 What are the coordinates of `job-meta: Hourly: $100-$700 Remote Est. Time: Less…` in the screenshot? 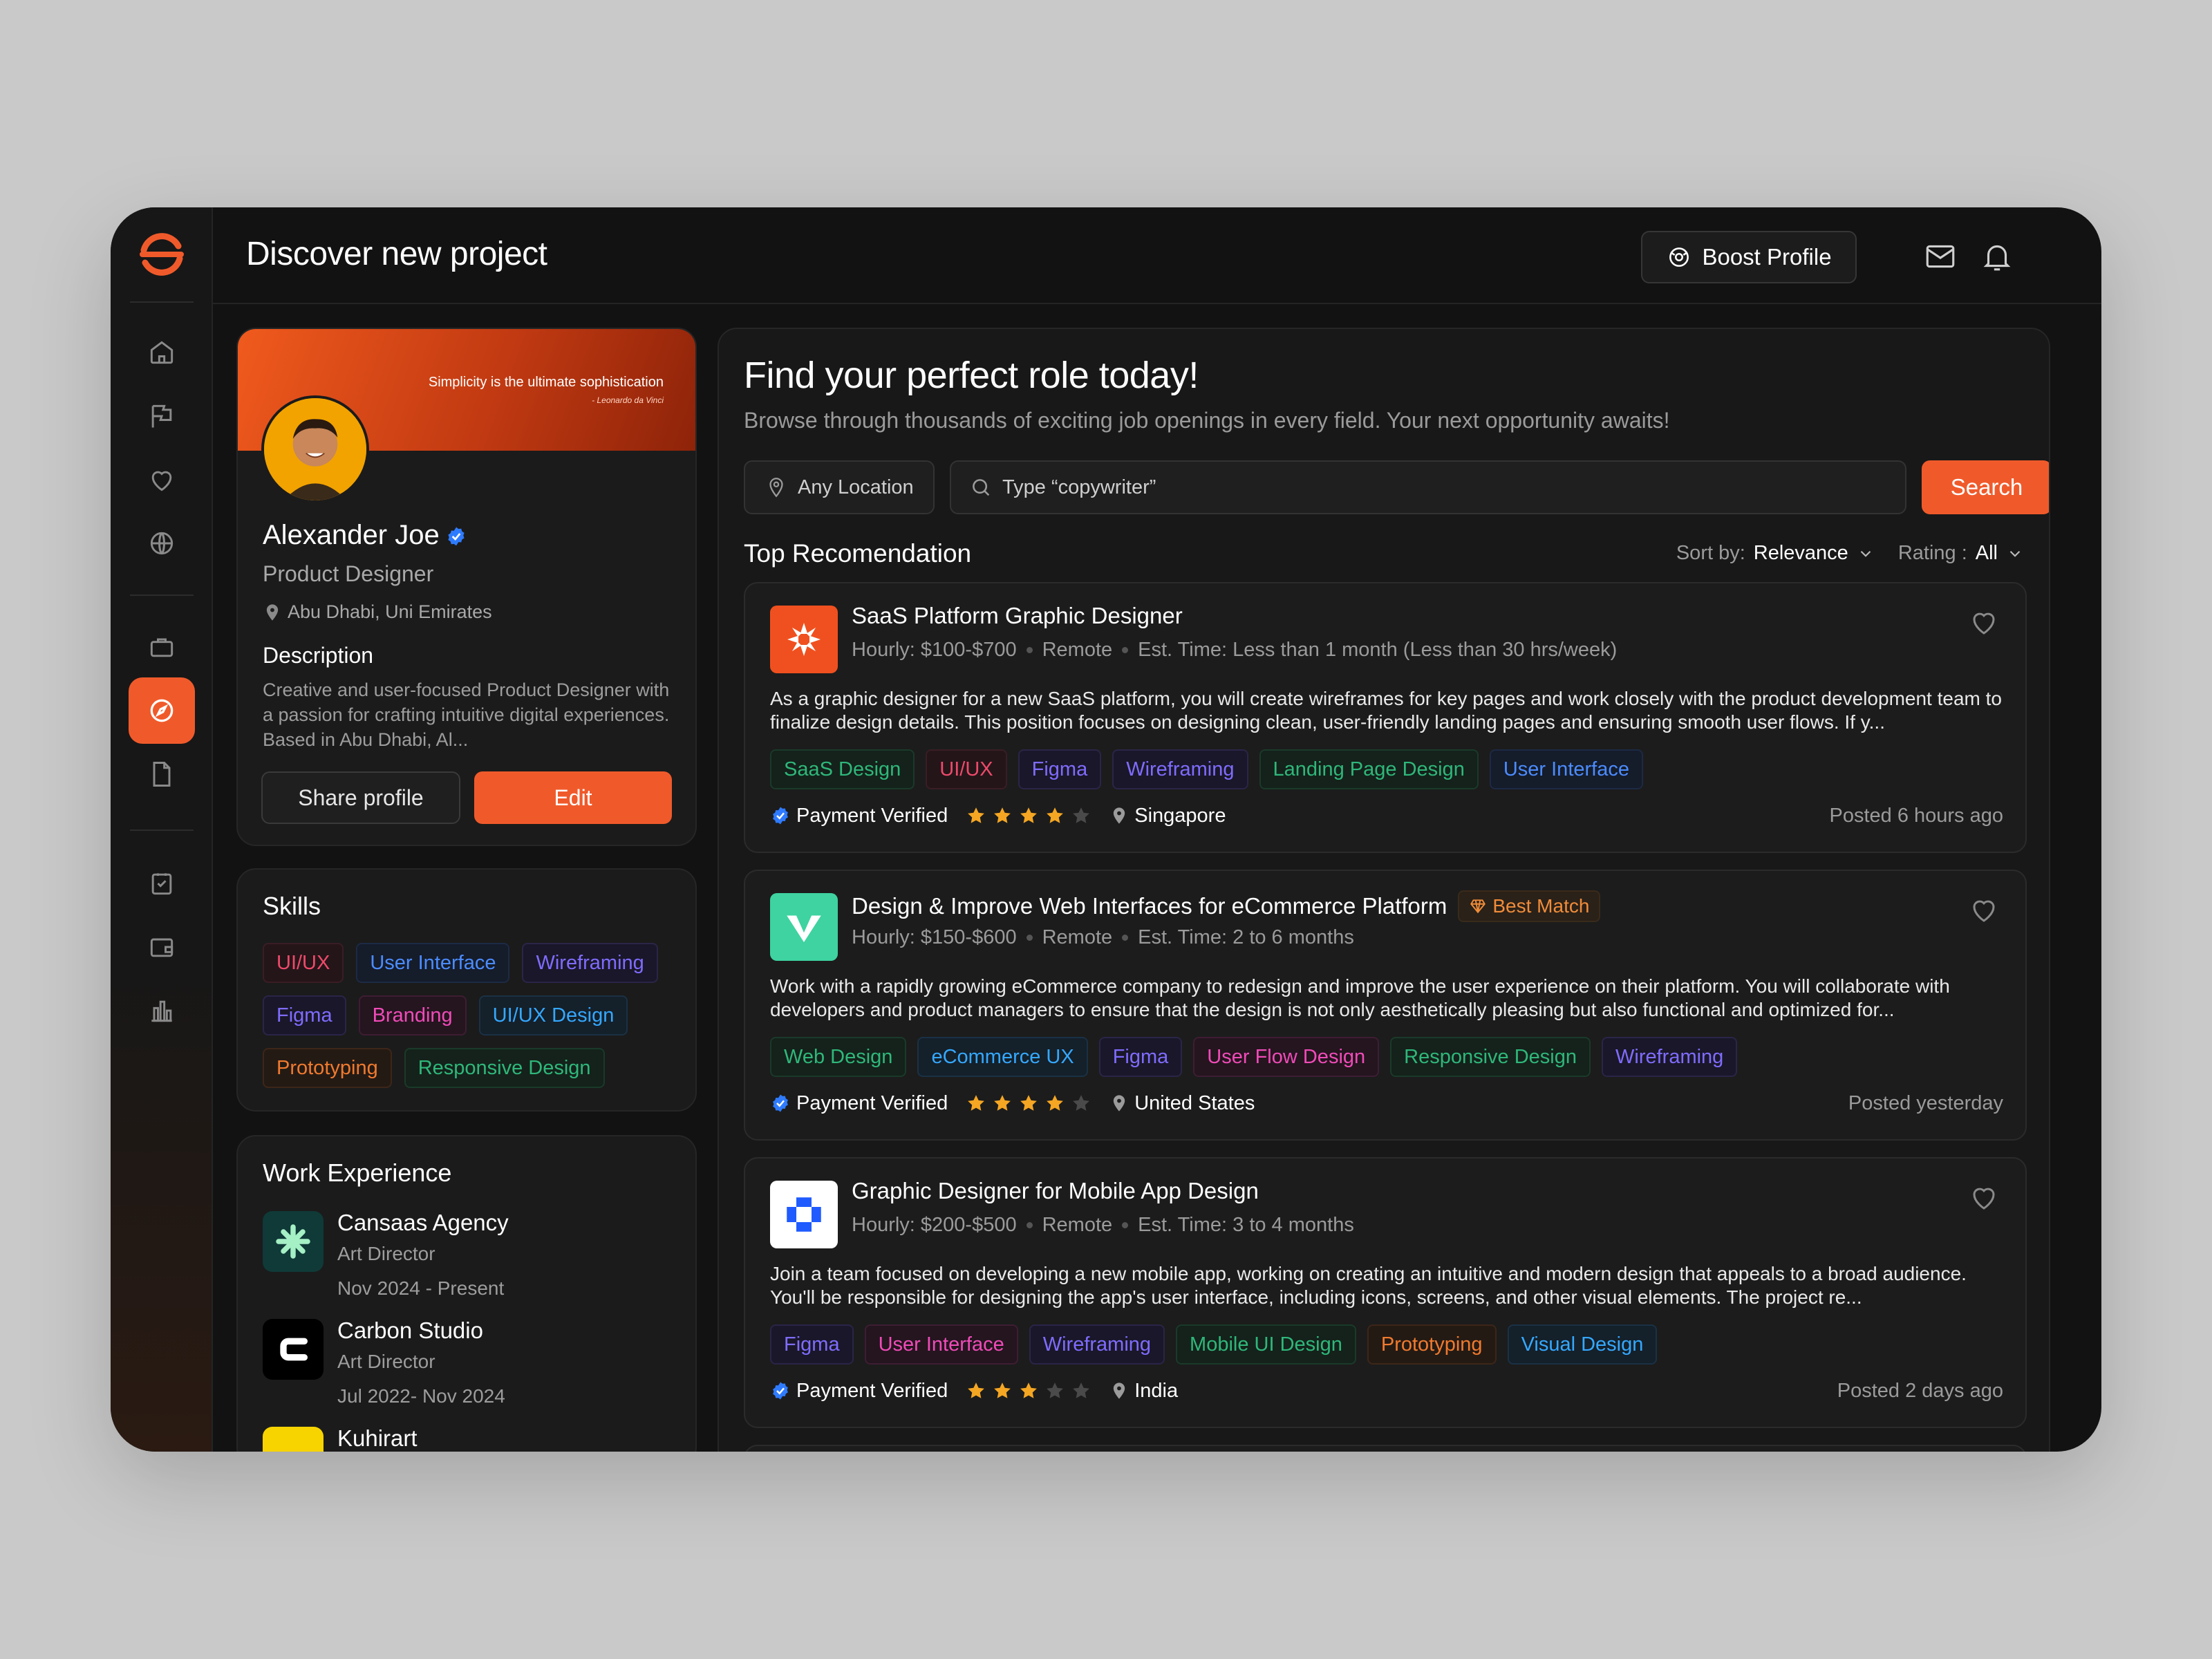 It's located at (1234, 650).